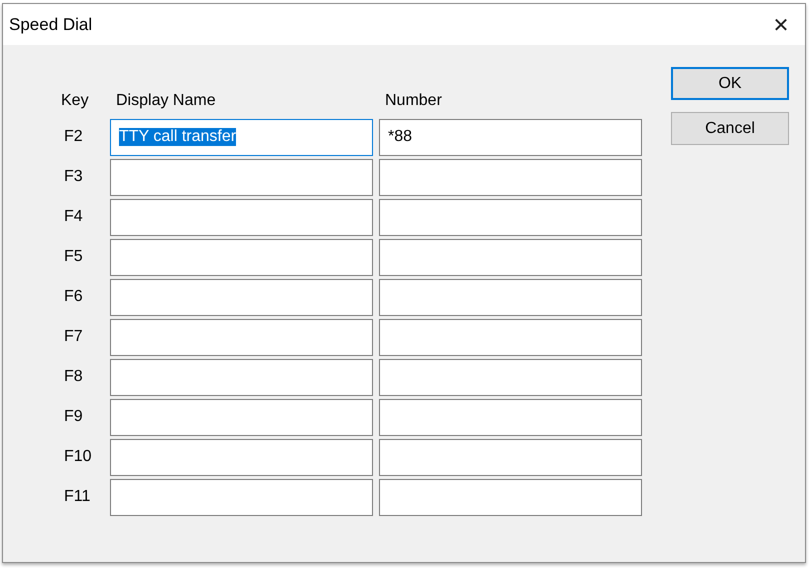  What do you see at coordinates (73, 297) in the screenshot?
I see `key-label: F6` at bounding box center [73, 297].